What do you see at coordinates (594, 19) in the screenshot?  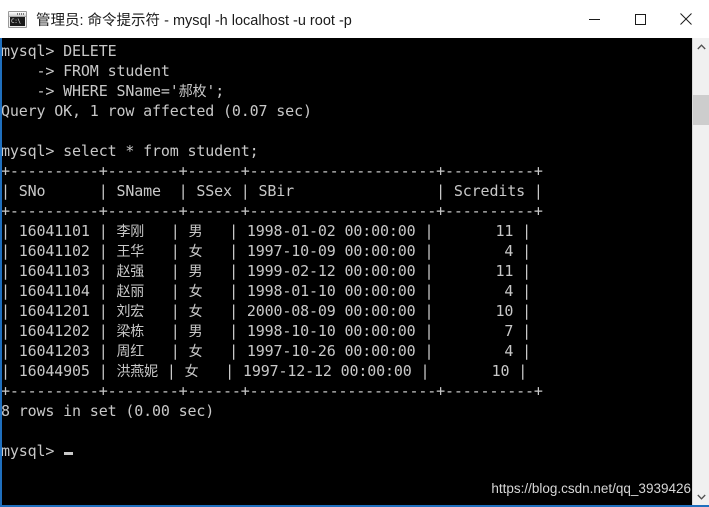 I see `minimize-button` at bounding box center [594, 19].